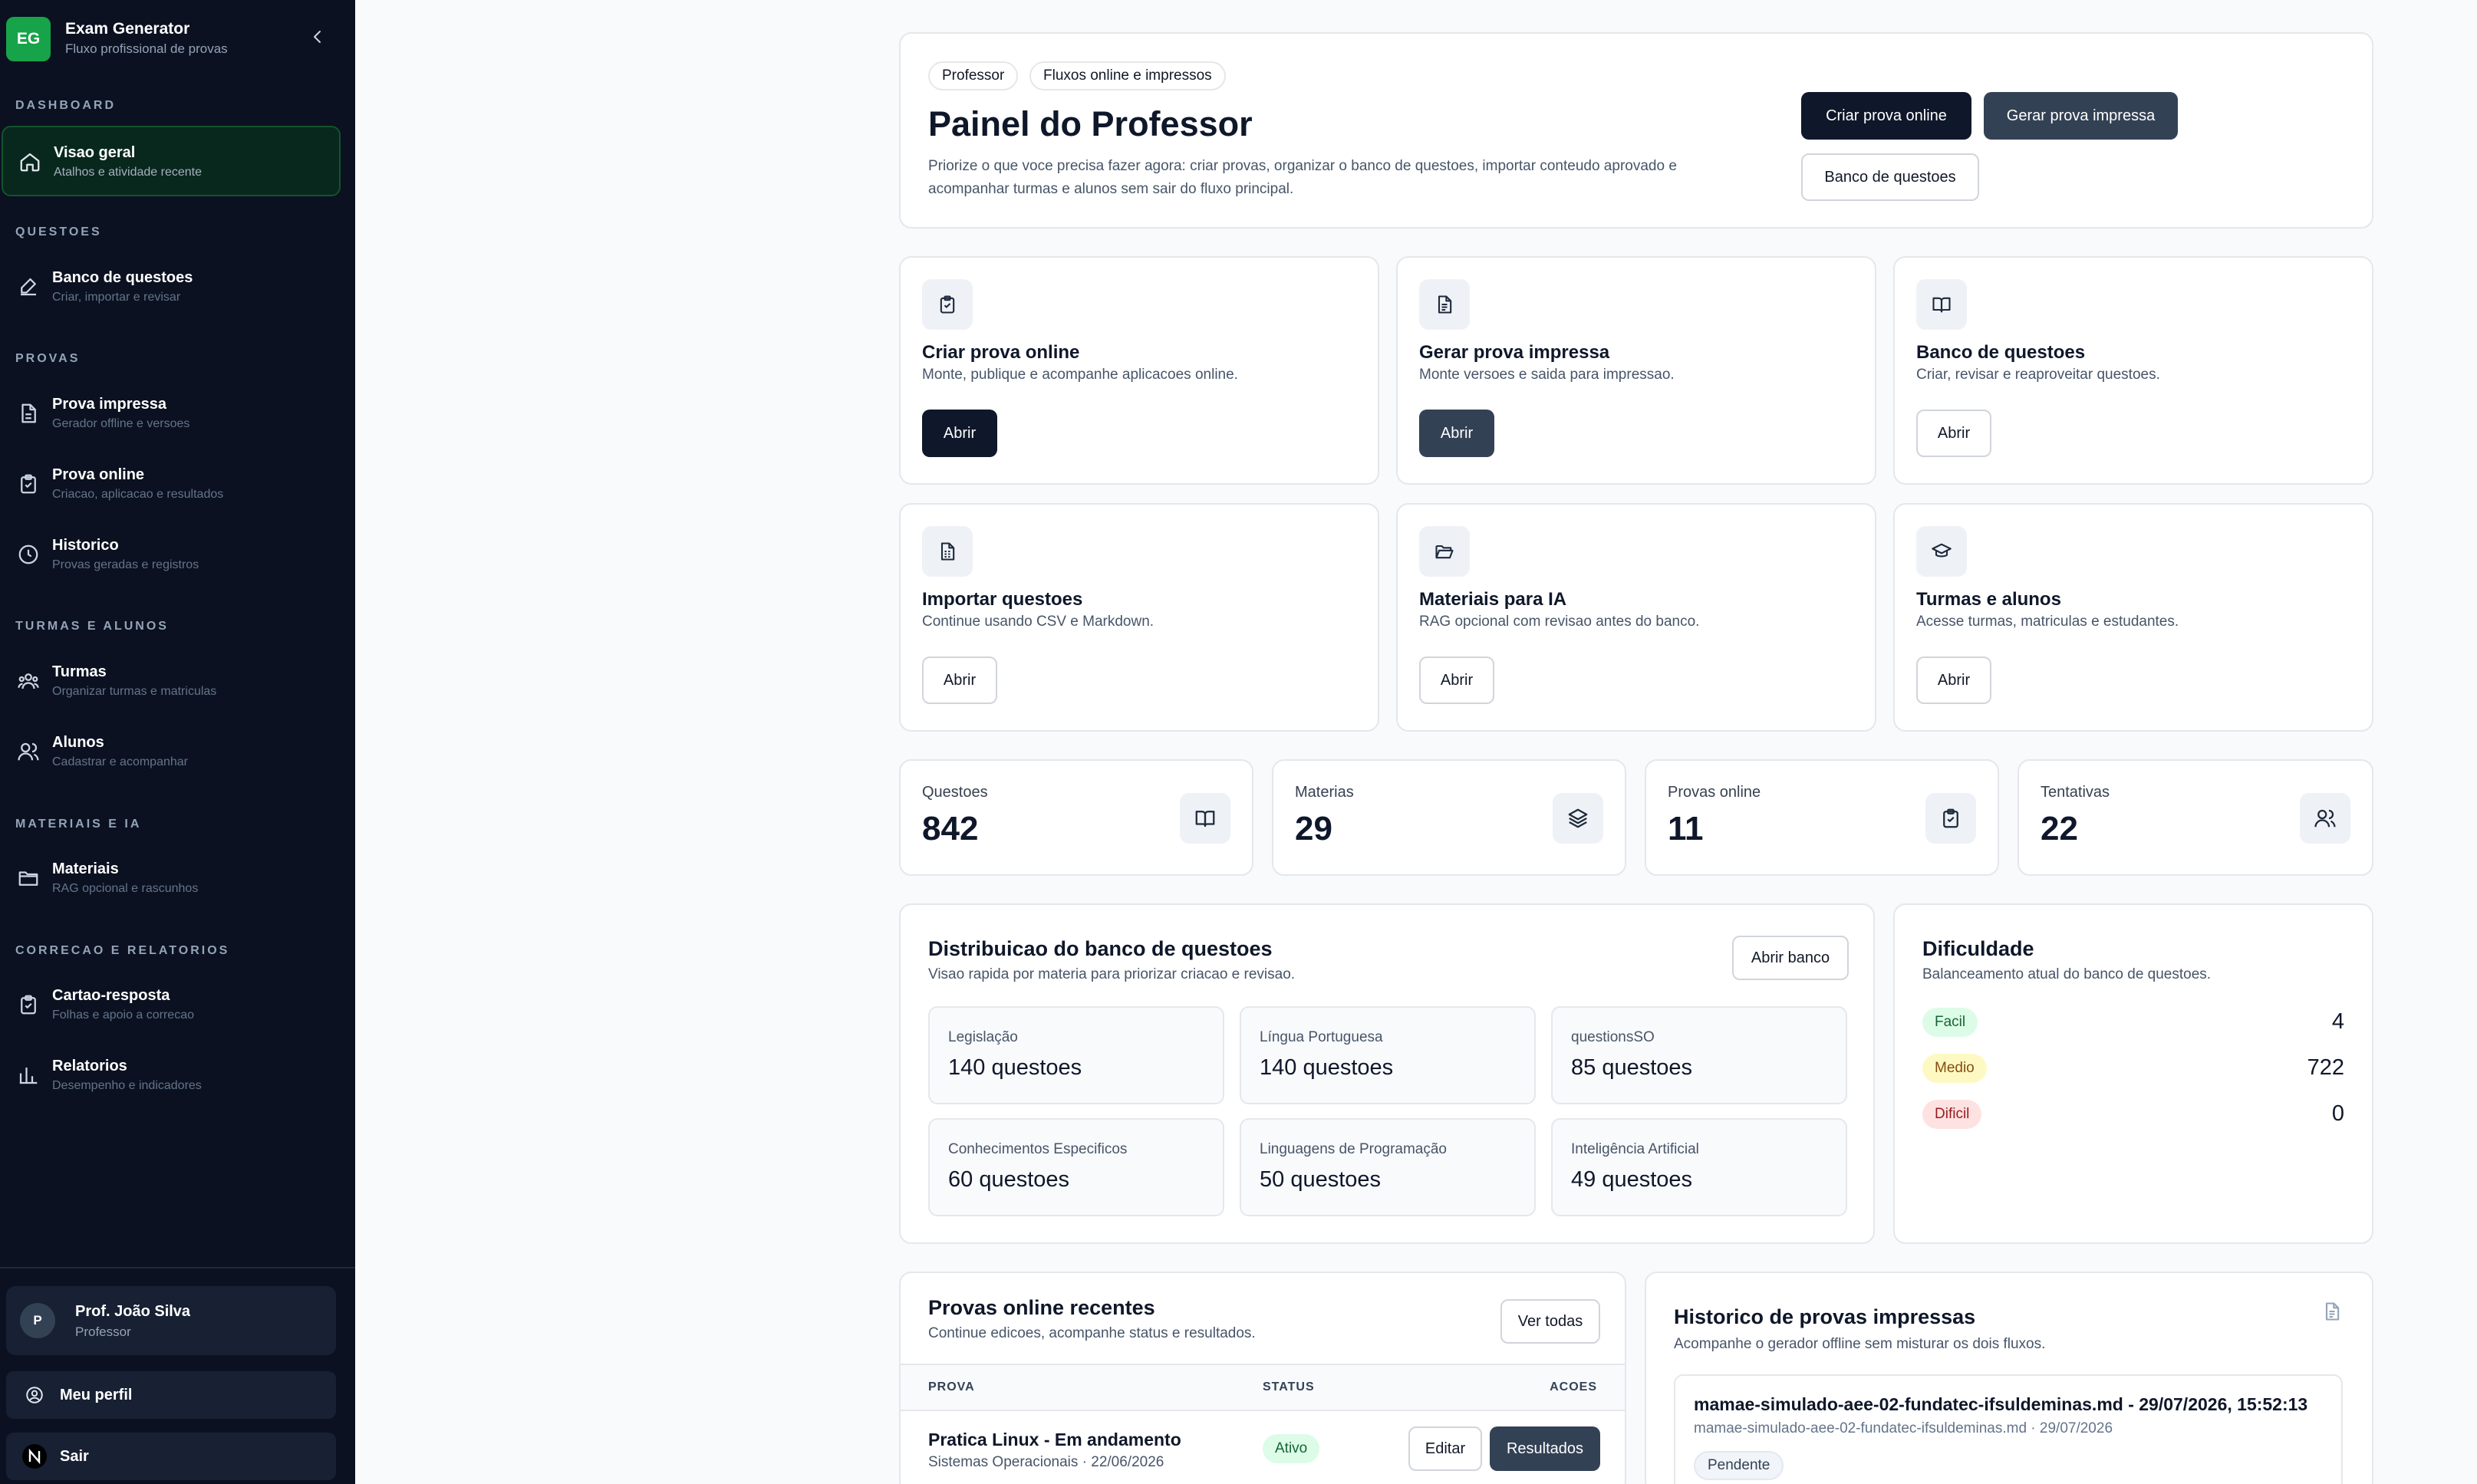 This screenshot has height=1484, width=2477. What do you see at coordinates (1941, 551) in the screenshot?
I see `graduation-cap-icon` at bounding box center [1941, 551].